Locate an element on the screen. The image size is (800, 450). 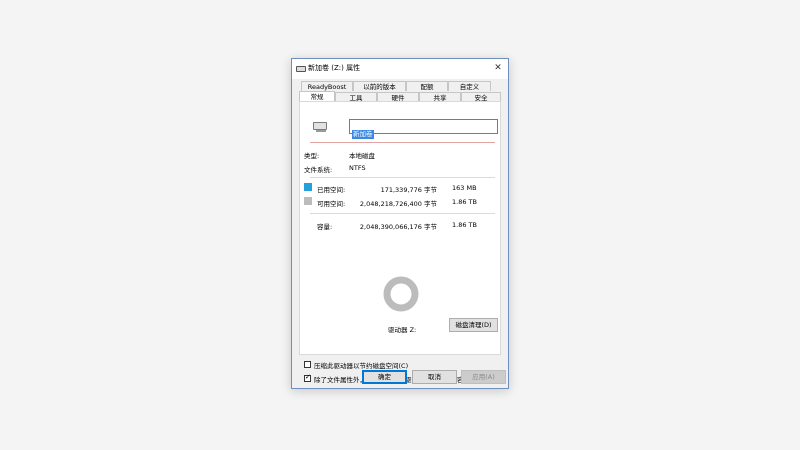
capacity-size: 1.86 TB is located at coordinates (464, 225).